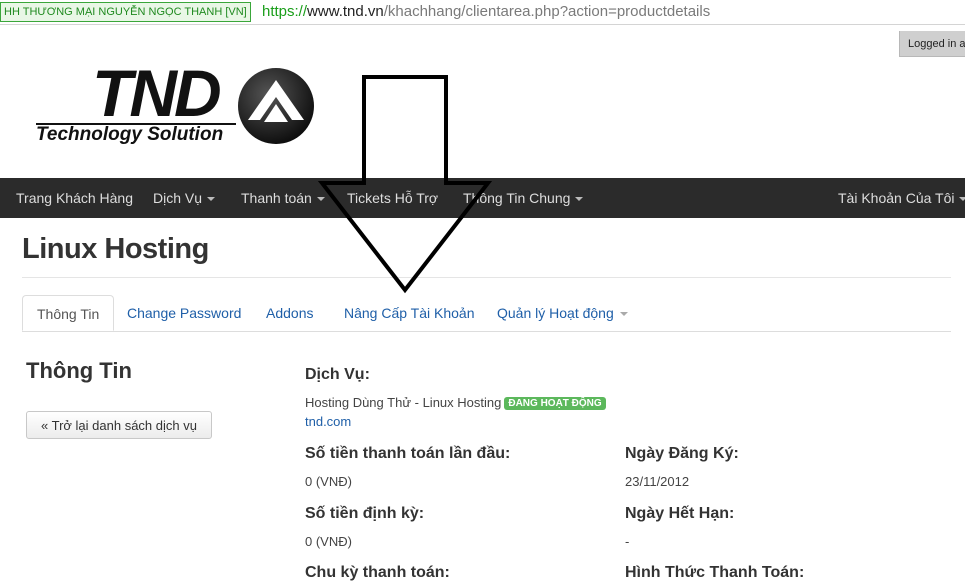 This screenshot has width=965, height=582. What do you see at coordinates (328, 541) in the screenshot?
I see `recurring-amount-value: 0 (VNĐ)` at bounding box center [328, 541].